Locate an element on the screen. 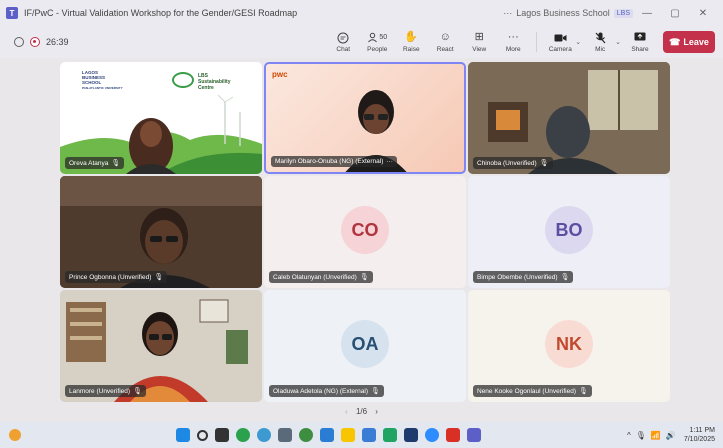 The width and height of the screenshot is (723, 448). chevron-up-icon: ^ is located at coordinates (629, 435).